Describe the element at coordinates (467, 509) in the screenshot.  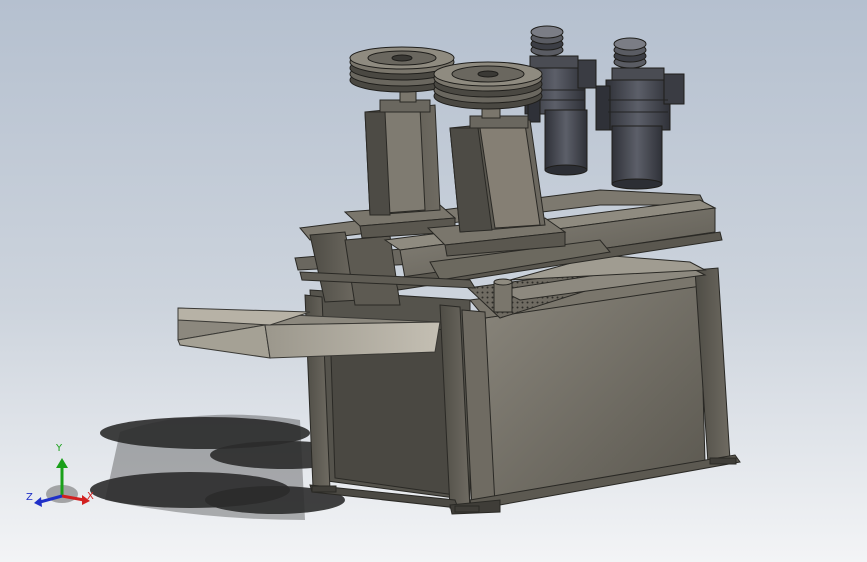
I see `foot-mid` at that location.